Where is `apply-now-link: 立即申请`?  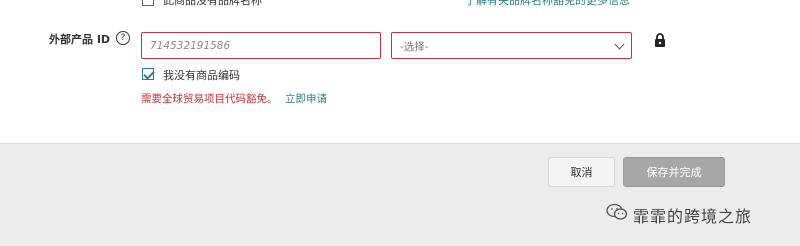 apply-now-link: 立即申请 is located at coordinates (306, 98).